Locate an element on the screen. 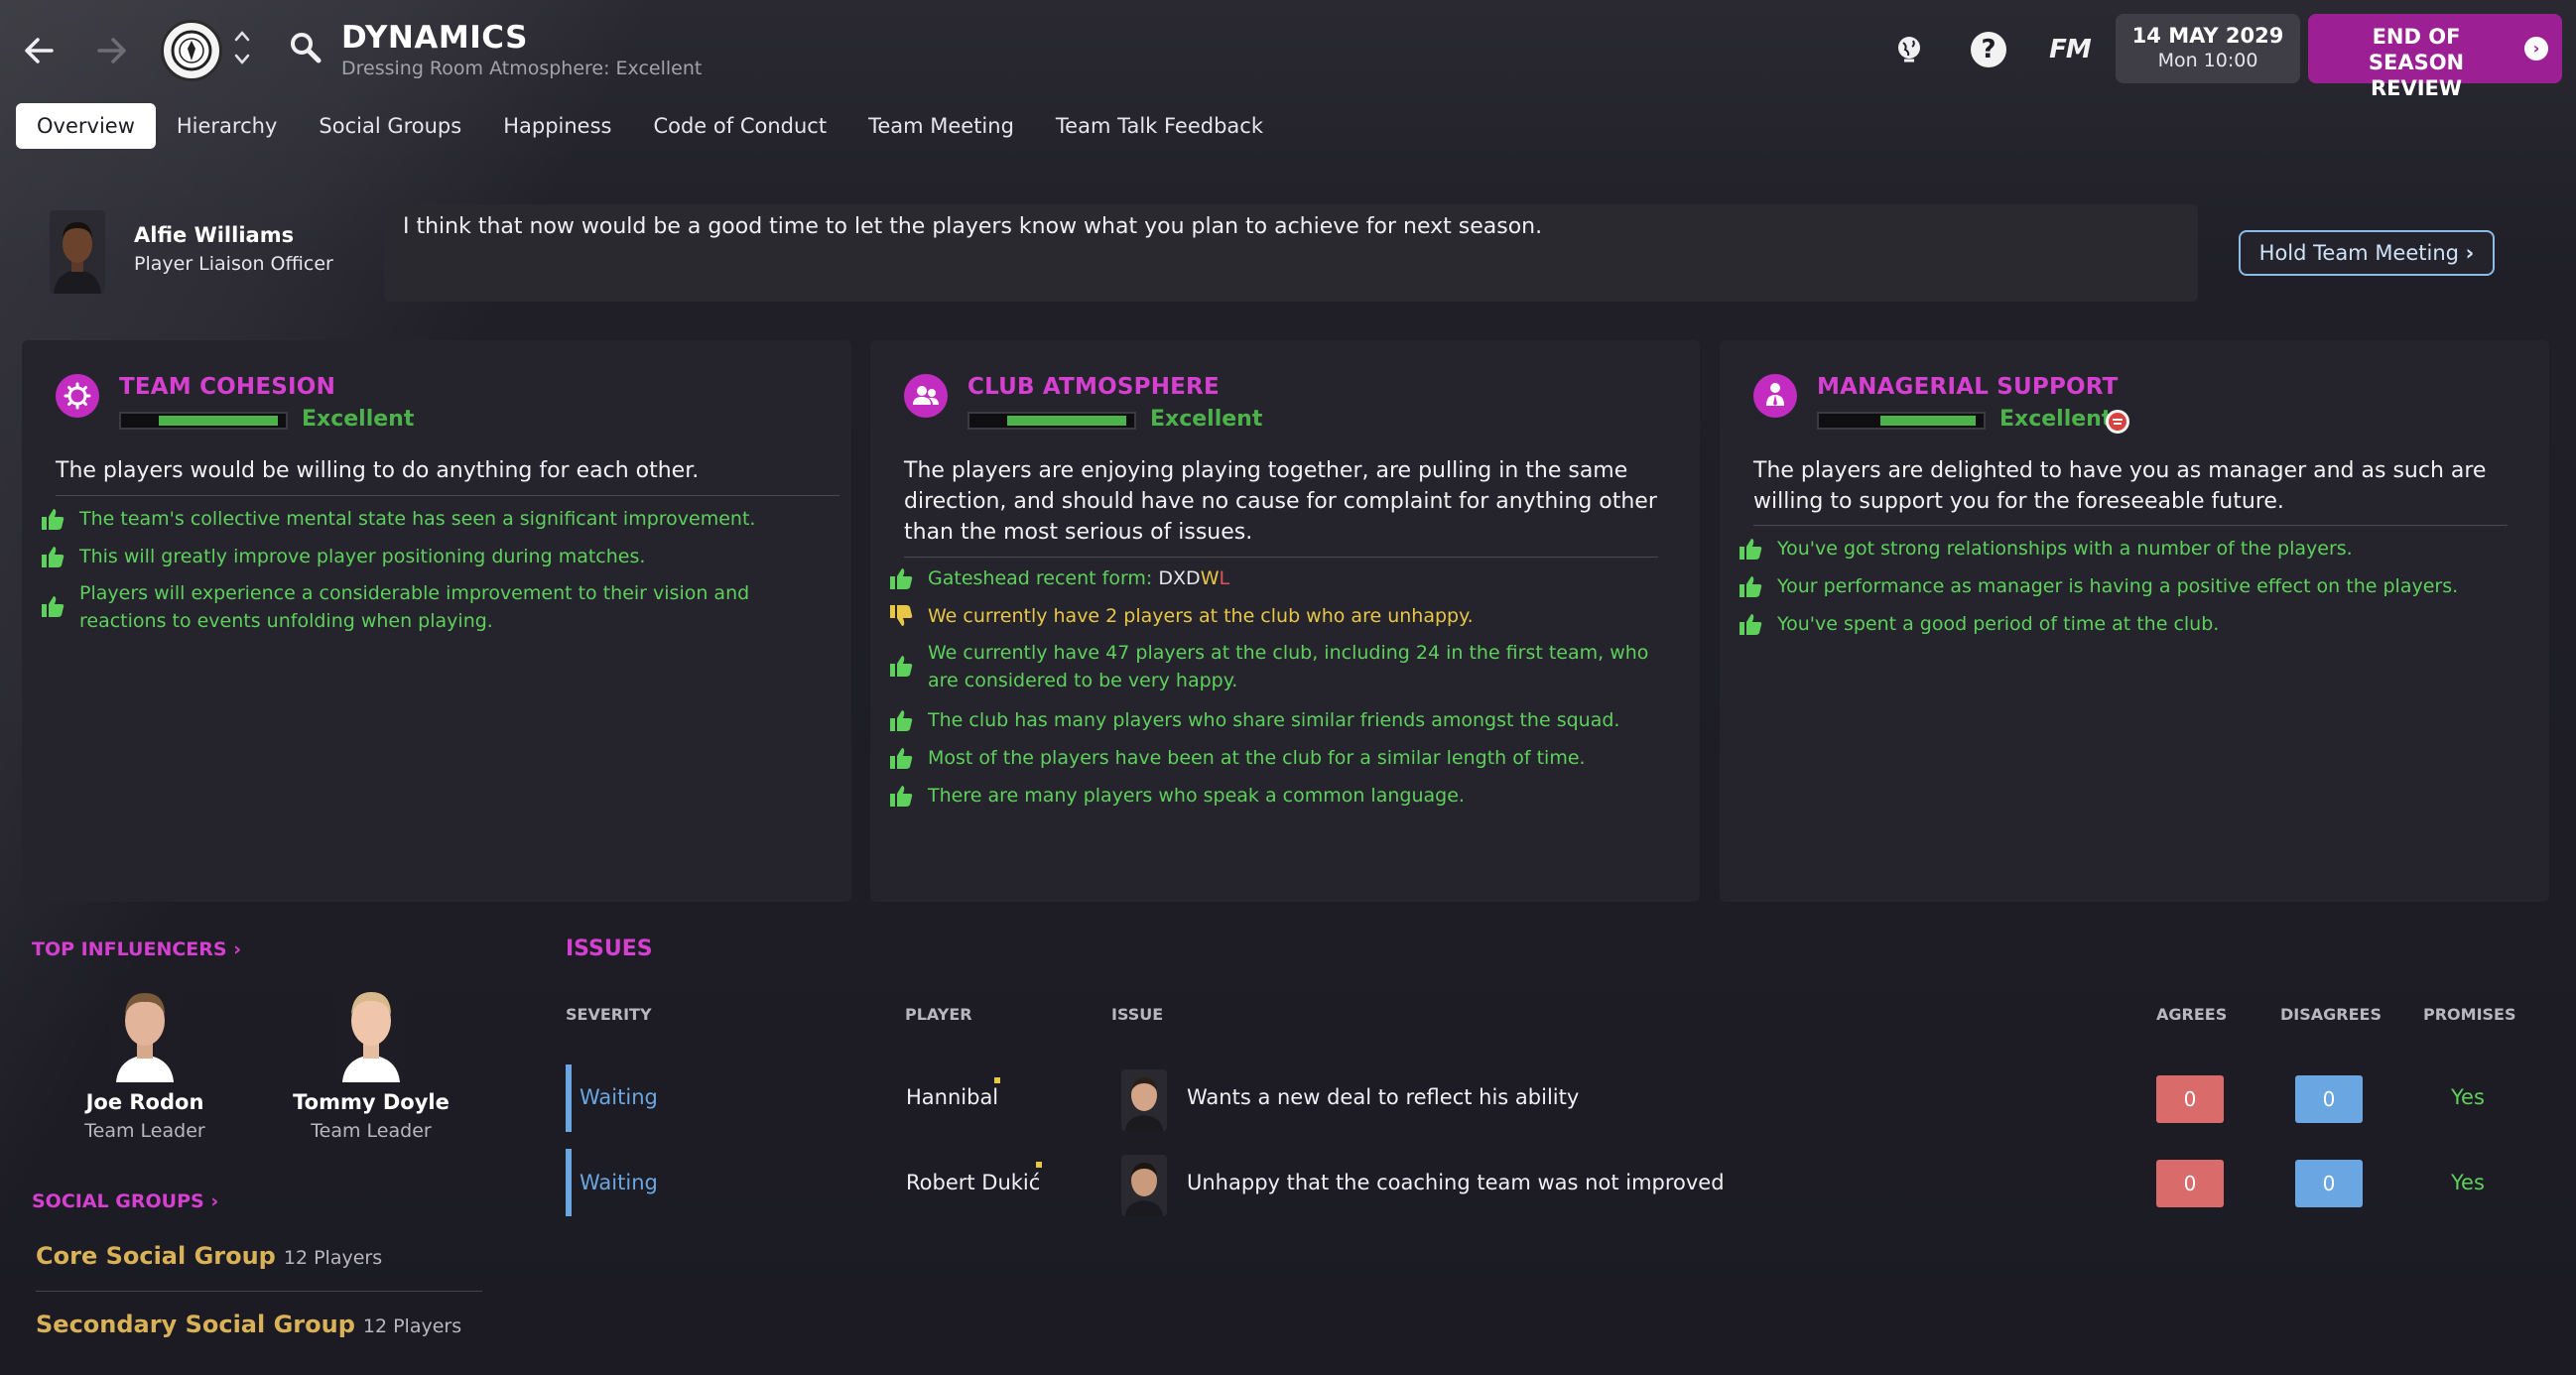 This screenshot has height=1375, width=2576. tab-code-of-conduct: Code of Conduct is located at coordinates (740, 126).